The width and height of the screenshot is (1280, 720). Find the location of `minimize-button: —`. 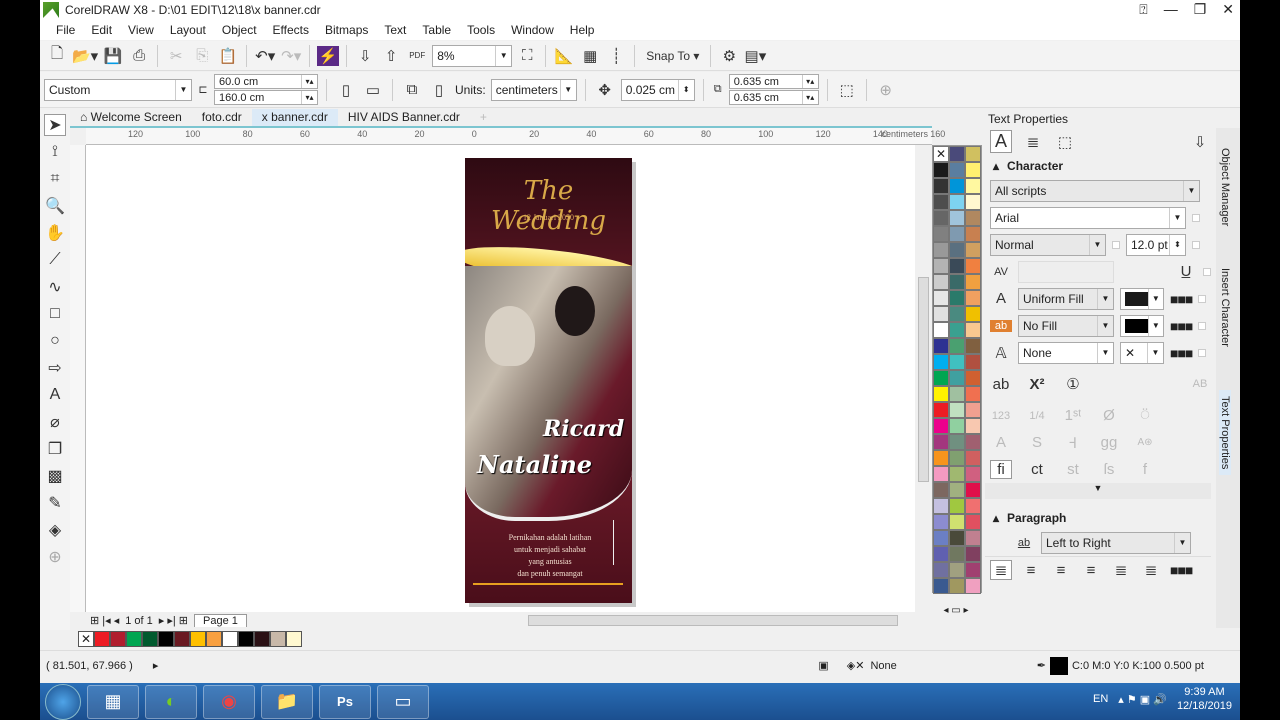

minimize-button: — is located at coordinates (1171, 9).